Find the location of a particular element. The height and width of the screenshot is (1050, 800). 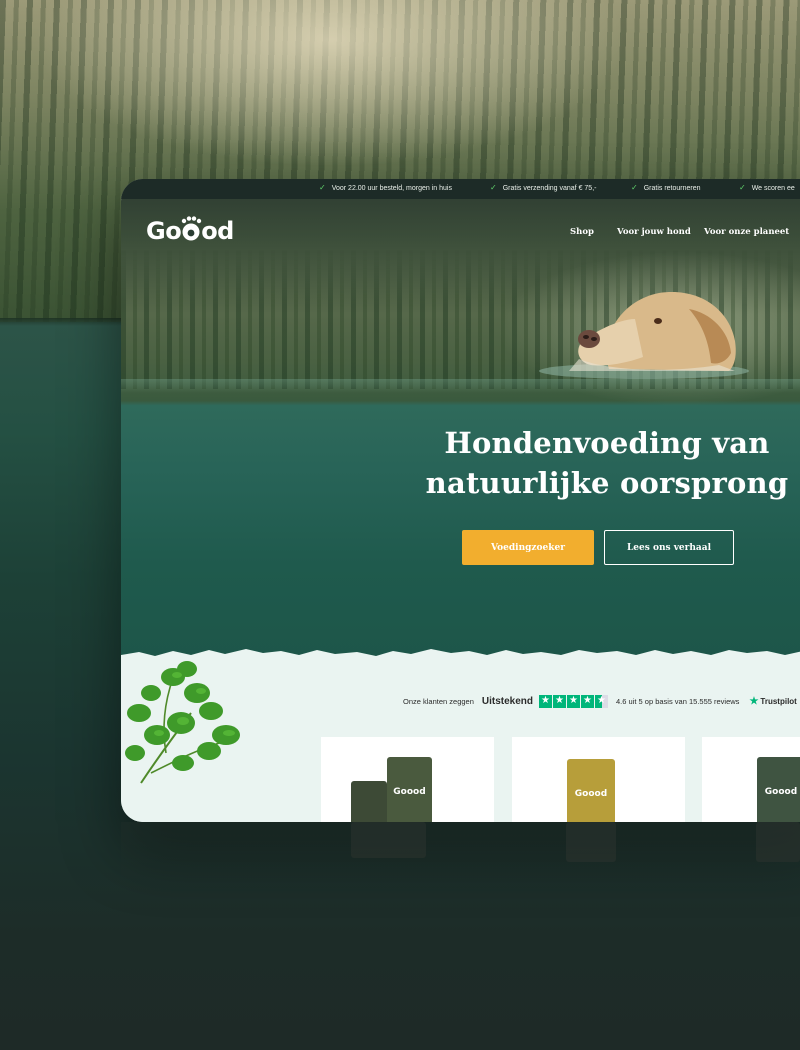

usp-label: Gratis retourneren is located at coordinates (672, 188).